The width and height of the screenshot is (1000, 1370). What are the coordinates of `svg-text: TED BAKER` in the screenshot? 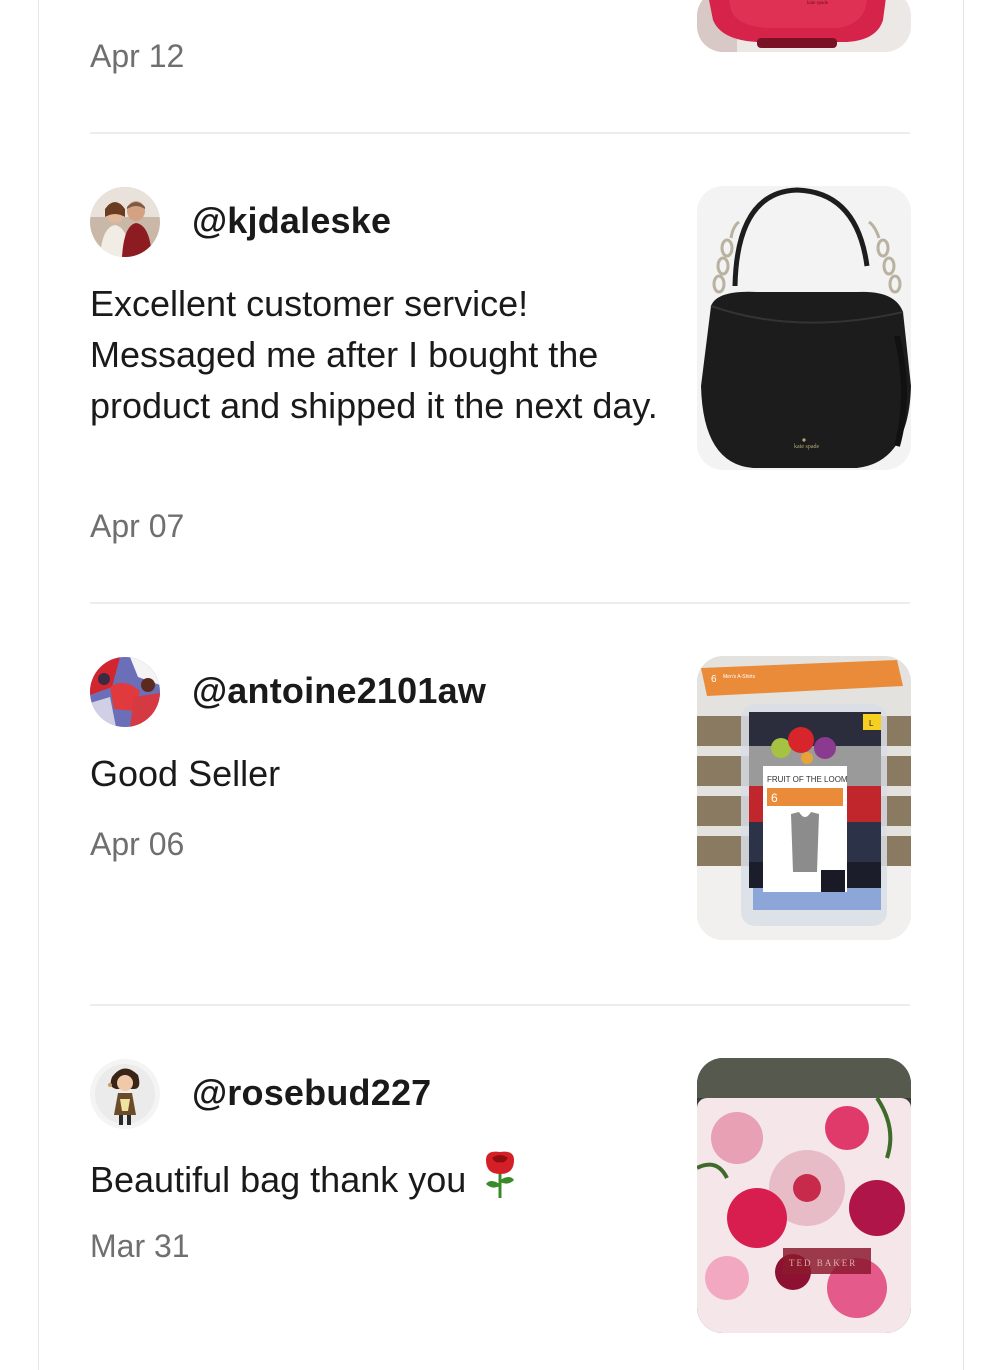 It's located at (823, 1263).